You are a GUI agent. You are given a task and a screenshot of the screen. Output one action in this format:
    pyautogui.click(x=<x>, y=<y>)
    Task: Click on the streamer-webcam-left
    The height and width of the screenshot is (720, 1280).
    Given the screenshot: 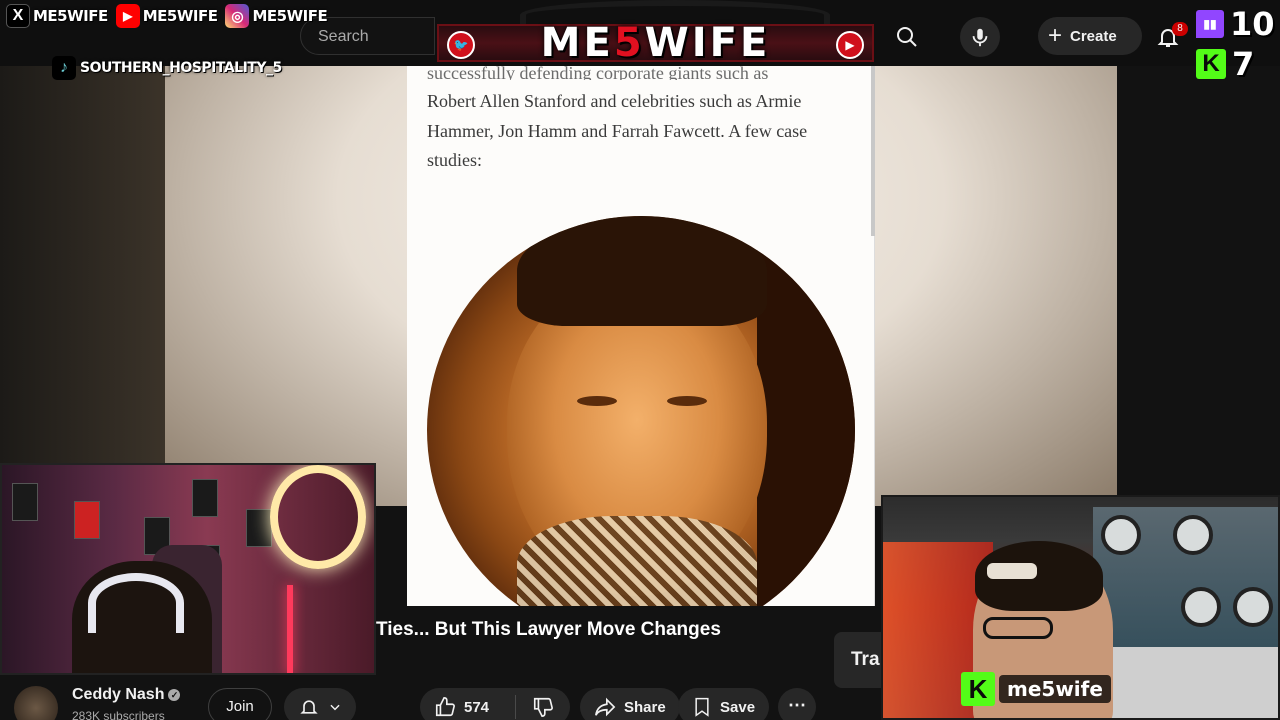 What is the action you would take?
    pyautogui.click(x=188, y=569)
    